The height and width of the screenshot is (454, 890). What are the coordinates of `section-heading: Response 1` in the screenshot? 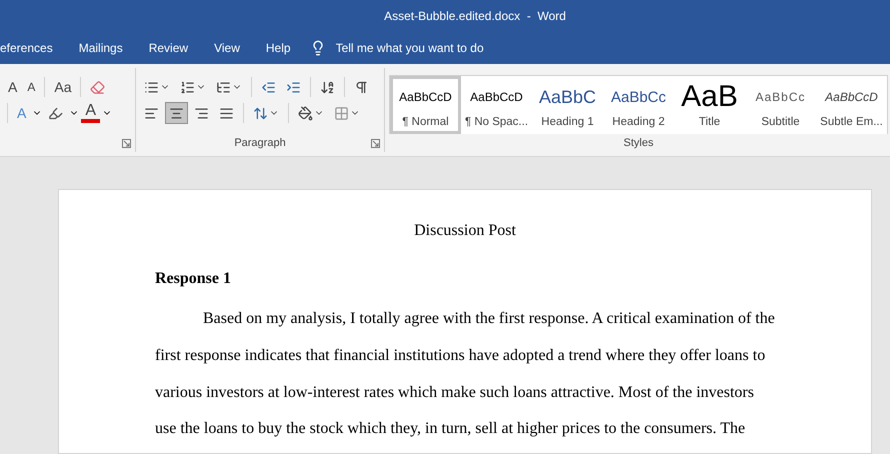 It's located at (193, 279).